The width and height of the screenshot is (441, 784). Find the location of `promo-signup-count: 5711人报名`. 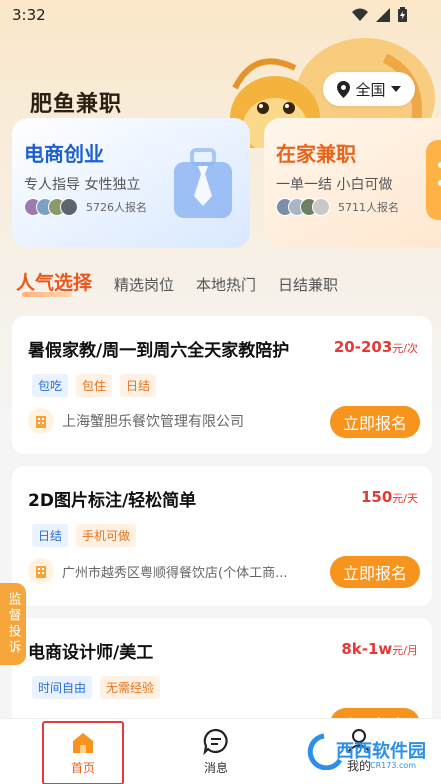

promo-signup-count: 5711人报名 is located at coordinates (368, 207).